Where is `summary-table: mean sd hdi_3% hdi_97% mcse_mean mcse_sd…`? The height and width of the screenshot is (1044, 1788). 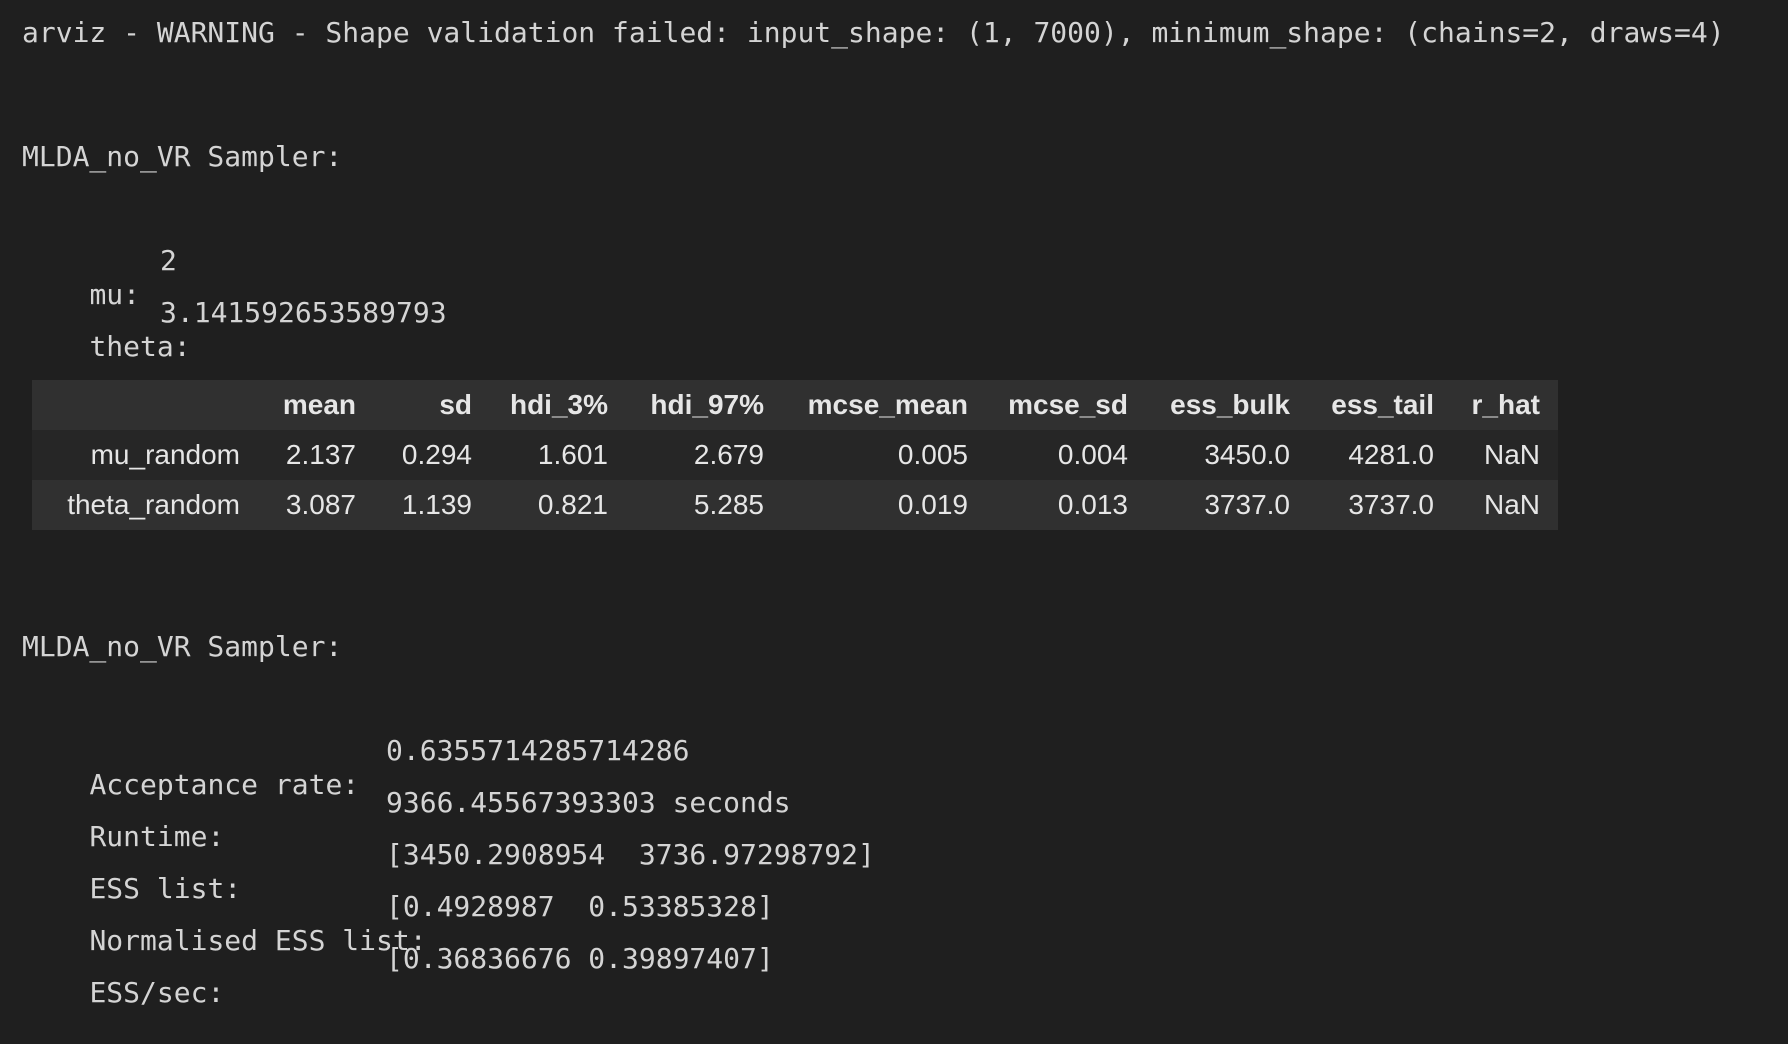 summary-table: mean sd hdi_3% hdi_97% mcse_mean mcse_sd… is located at coordinates (795, 455).